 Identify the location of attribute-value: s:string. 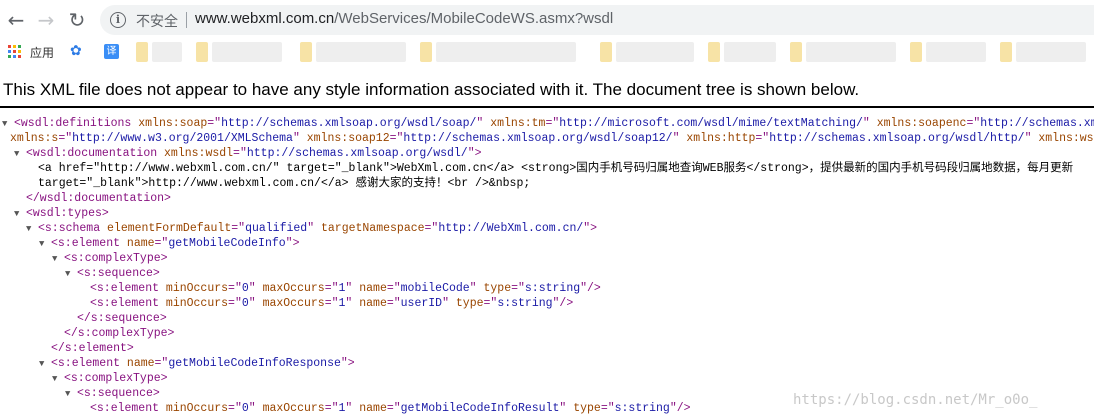
(525, 303).